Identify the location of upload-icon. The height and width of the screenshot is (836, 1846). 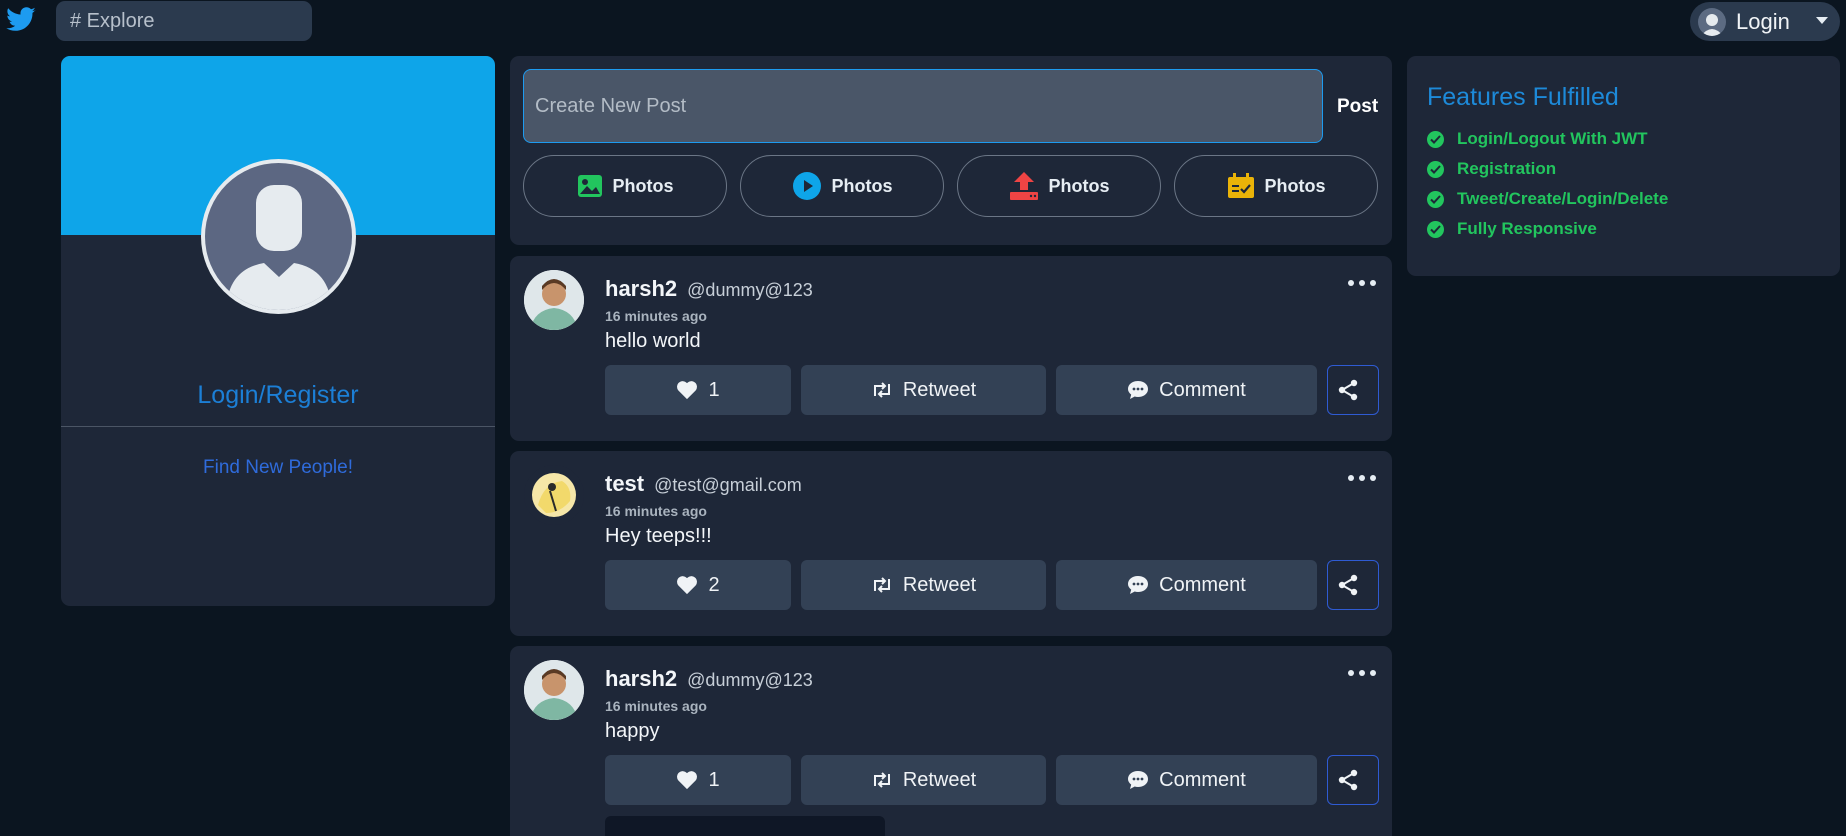
(1023, 186).